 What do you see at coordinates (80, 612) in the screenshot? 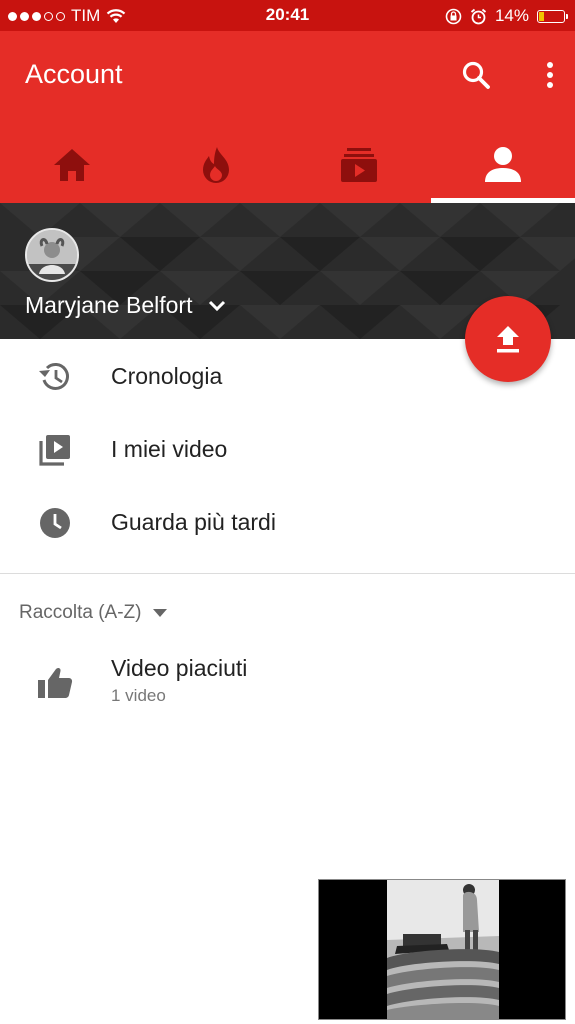
I see `library-header: Raccolta (A-Z)` at bounding box center [80, 612].